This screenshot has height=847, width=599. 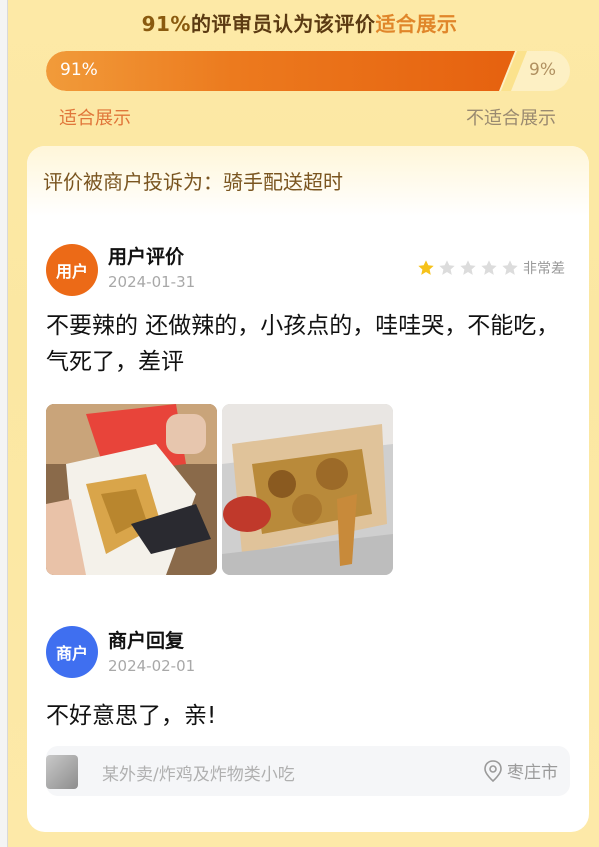 What do you see at coordinates (542, 70) in the screenshot?
I see `vote-no-percent: 9%` at bounding box center [542, 70].